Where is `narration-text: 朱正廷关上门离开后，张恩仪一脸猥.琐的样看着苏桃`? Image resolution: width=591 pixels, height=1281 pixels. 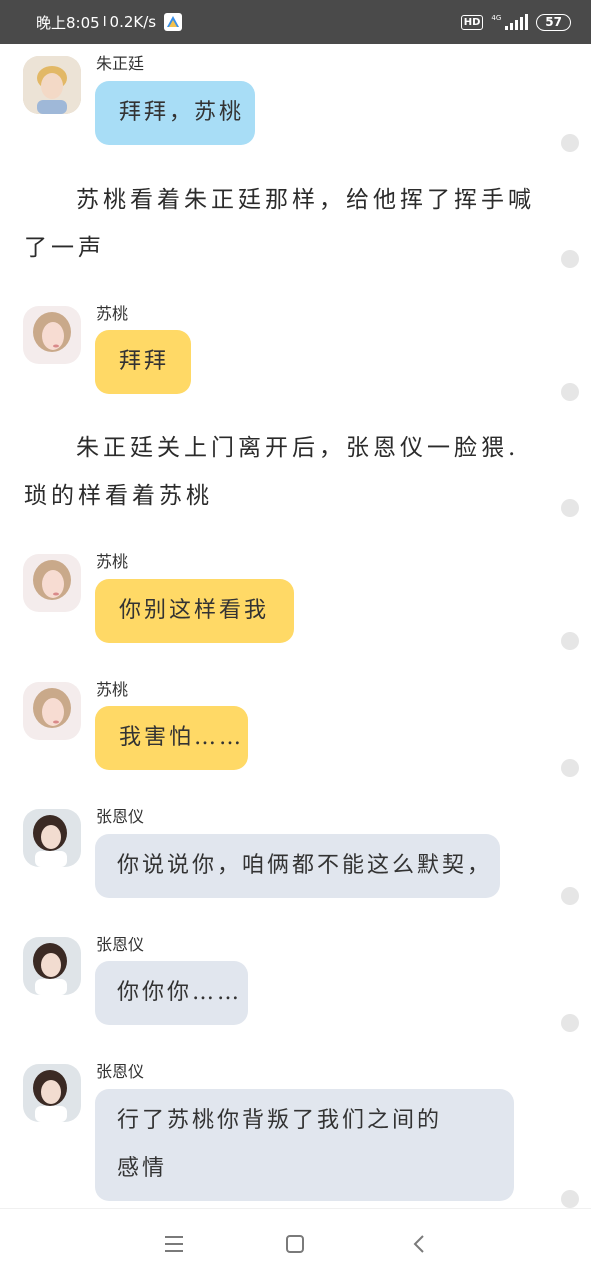
narration-text: 朱正廷关上门离开后，张恩仪一脸猥.琐的样看着苏桃 is located at coordinates (272, 472).